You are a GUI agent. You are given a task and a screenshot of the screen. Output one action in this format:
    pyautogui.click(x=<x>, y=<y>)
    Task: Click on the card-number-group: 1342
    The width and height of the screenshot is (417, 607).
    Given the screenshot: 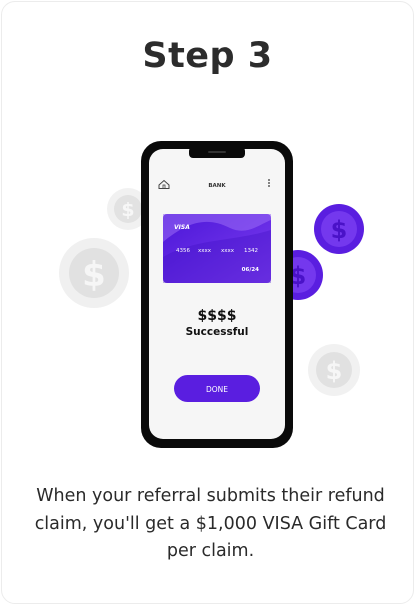 What is the action you would take?
    pyautogui.click(x=251, y=251)
    